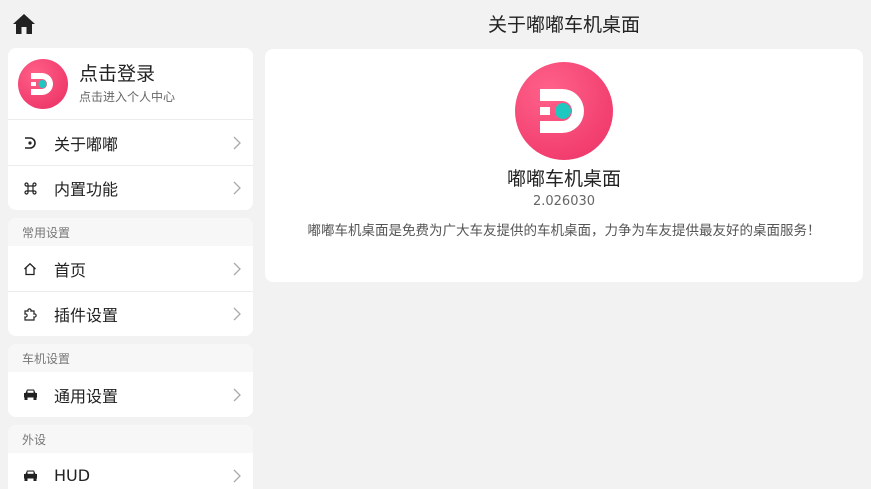 This screenshot has width=871, height=489. Describe the element at coordinates (564, 231) in the screenshot. I see `app-description: 嘟嘟车机桌面是免费为广大车友提供的车机桌面，力争为车友提供最友好的桌面服务！` at that location.